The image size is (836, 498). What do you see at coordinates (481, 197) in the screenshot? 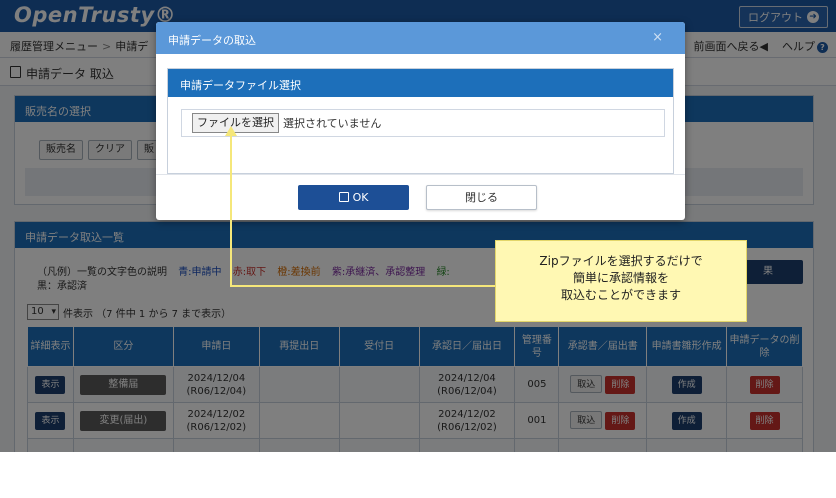
I see `close-button: 閉じる` at bounding box center [481, 197].